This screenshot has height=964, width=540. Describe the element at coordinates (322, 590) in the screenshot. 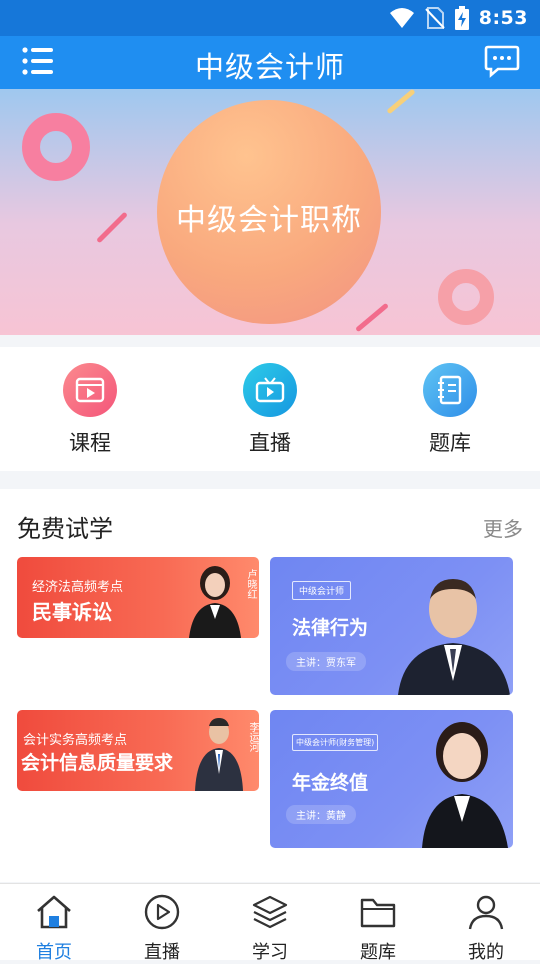

I see `card-tag: 中级会计师` at that location.